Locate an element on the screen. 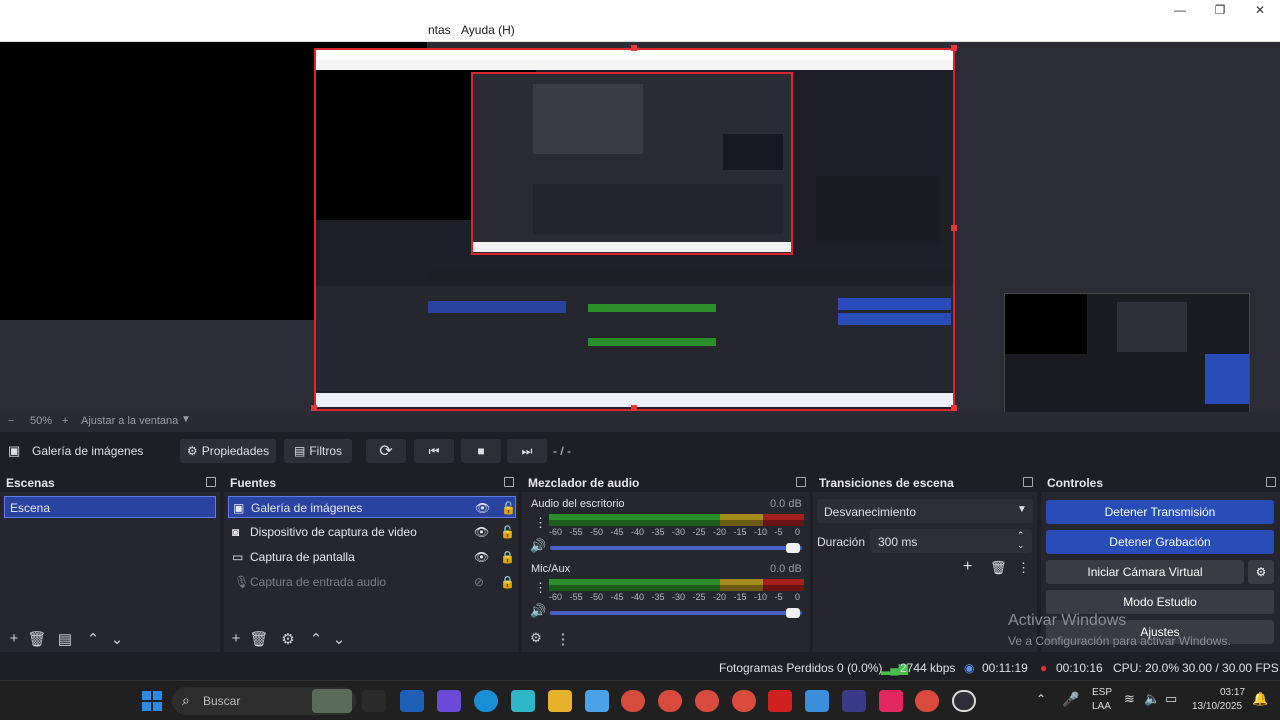 This screenshot has width=1280, height=720. source-item: ▣ Galería de imágenes 👁 🔓 is located at coordinates (372, 507).